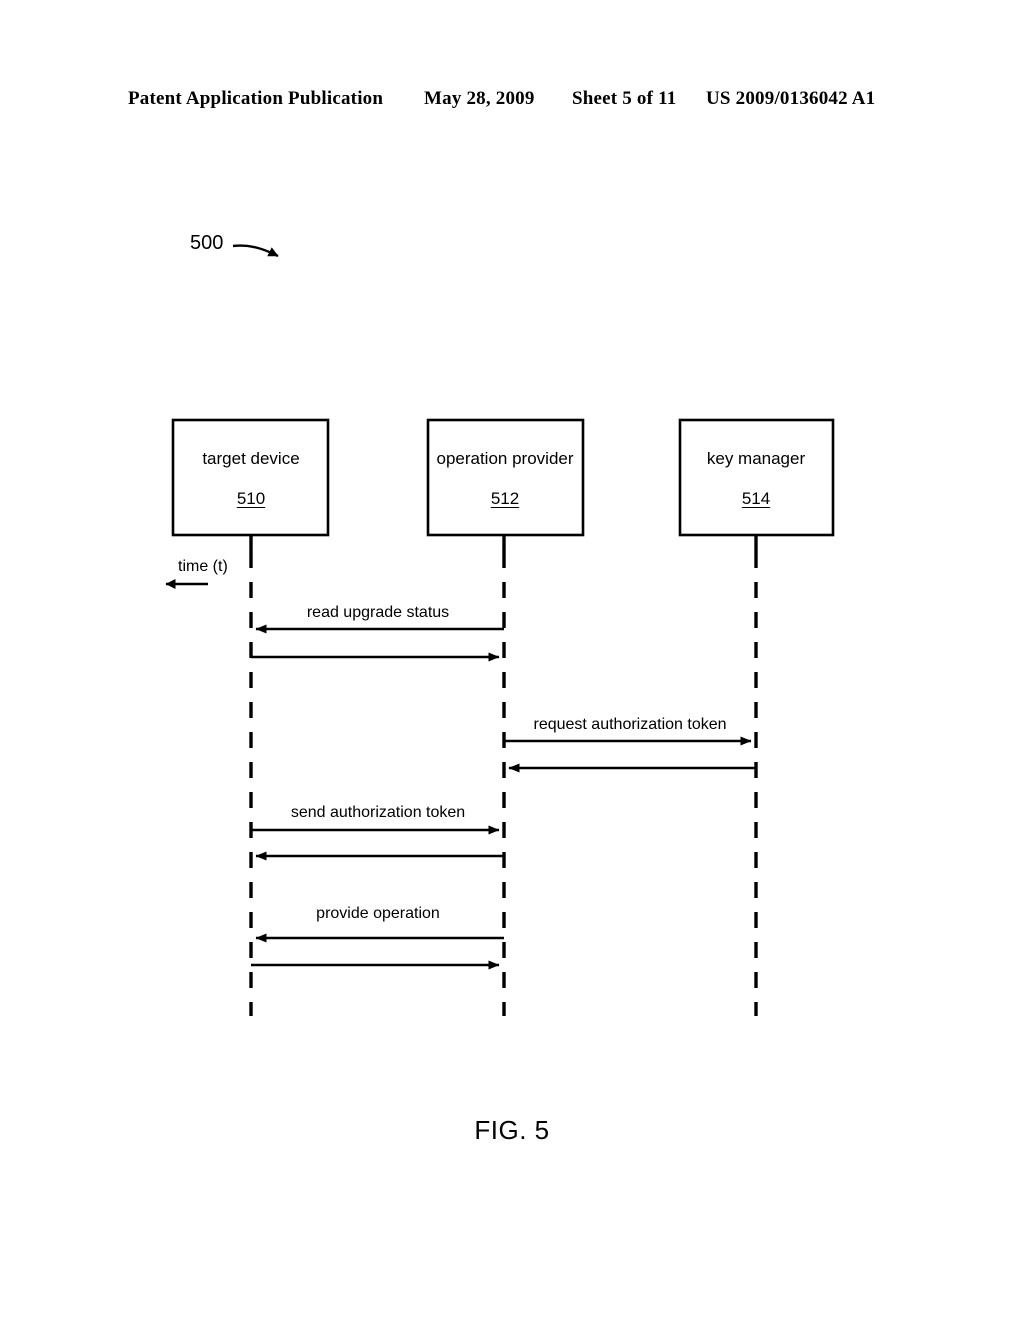  Describe the element at coordinates (505, 477) in the screenshot. I see `participant-box-operation-provider` at that location.